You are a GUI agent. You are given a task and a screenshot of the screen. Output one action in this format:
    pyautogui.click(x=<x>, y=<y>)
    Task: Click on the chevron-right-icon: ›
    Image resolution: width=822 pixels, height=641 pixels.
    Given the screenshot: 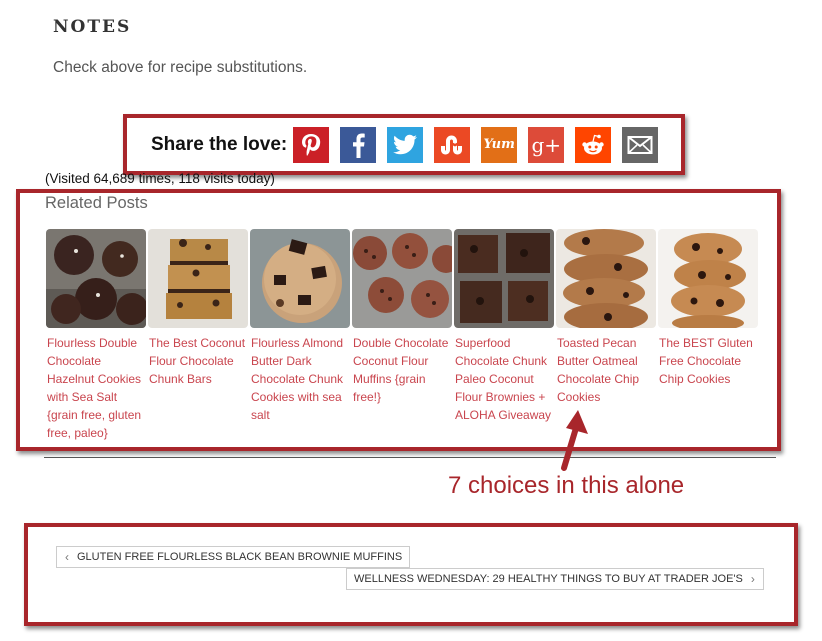 What is the action you would take?
    pyautogui.click(x=752, y=579)
    